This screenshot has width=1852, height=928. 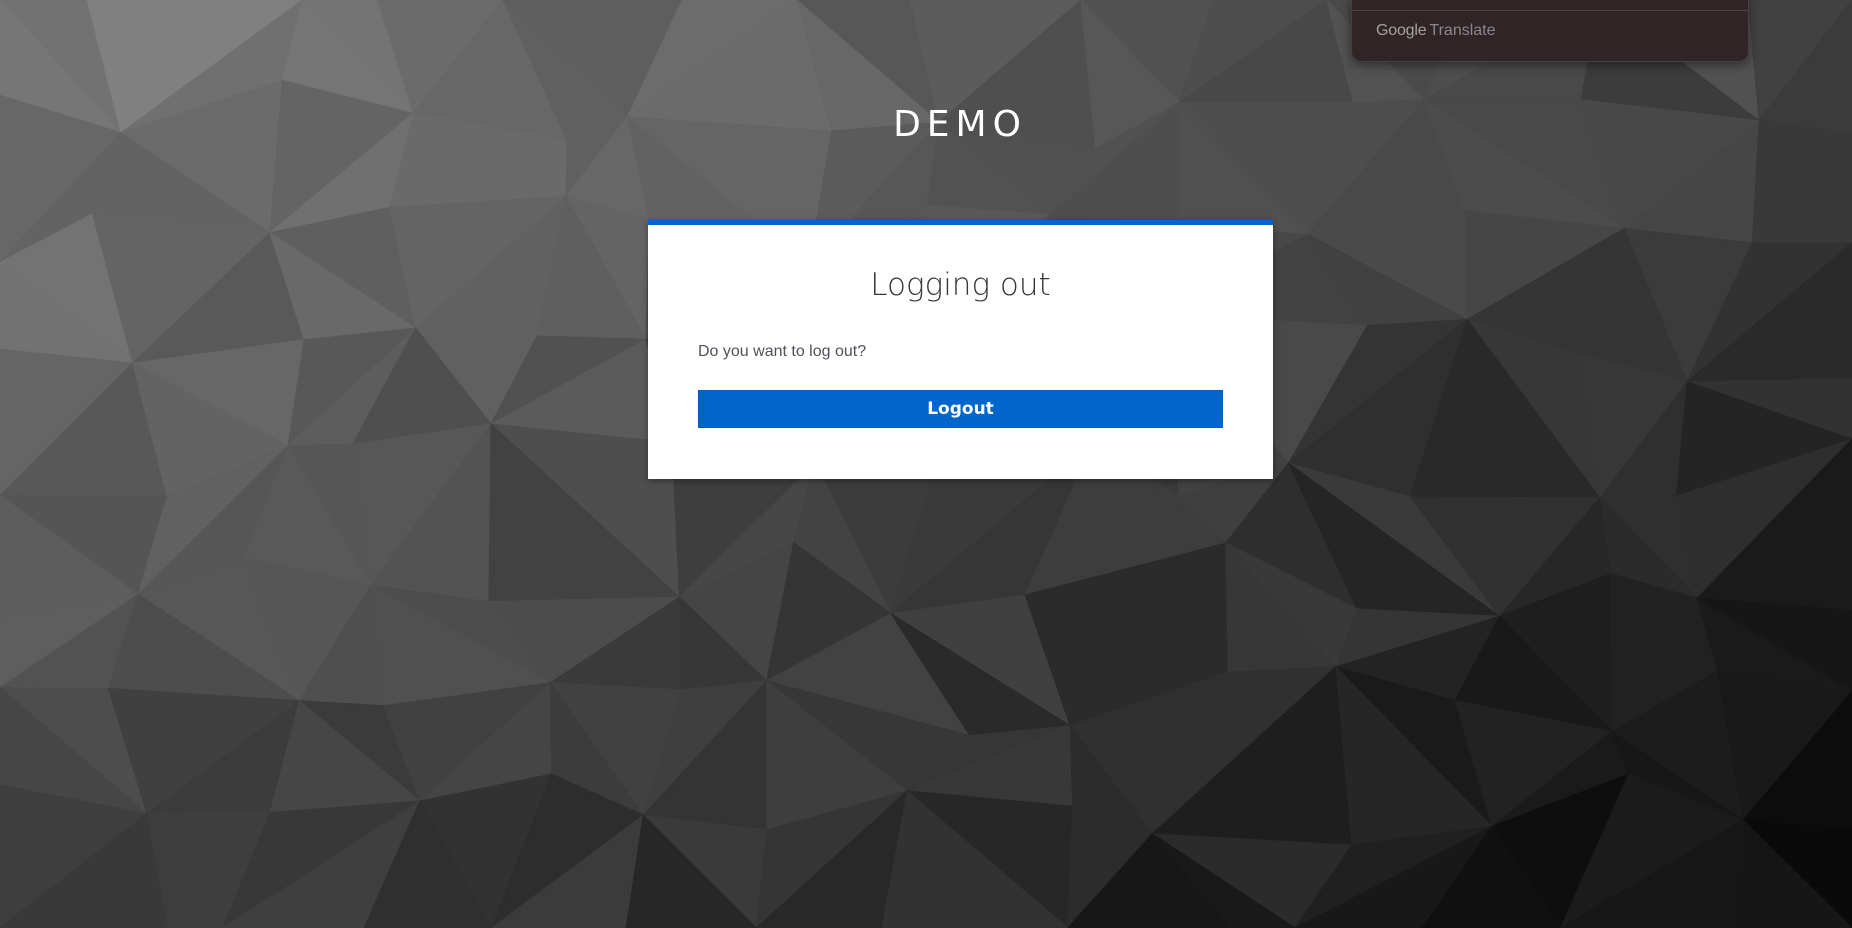 What do you see at coordinates (1550, 31) in the screenshot?
I see `google-translate-popup: Google Translate` at bounding box center [1550, 31].